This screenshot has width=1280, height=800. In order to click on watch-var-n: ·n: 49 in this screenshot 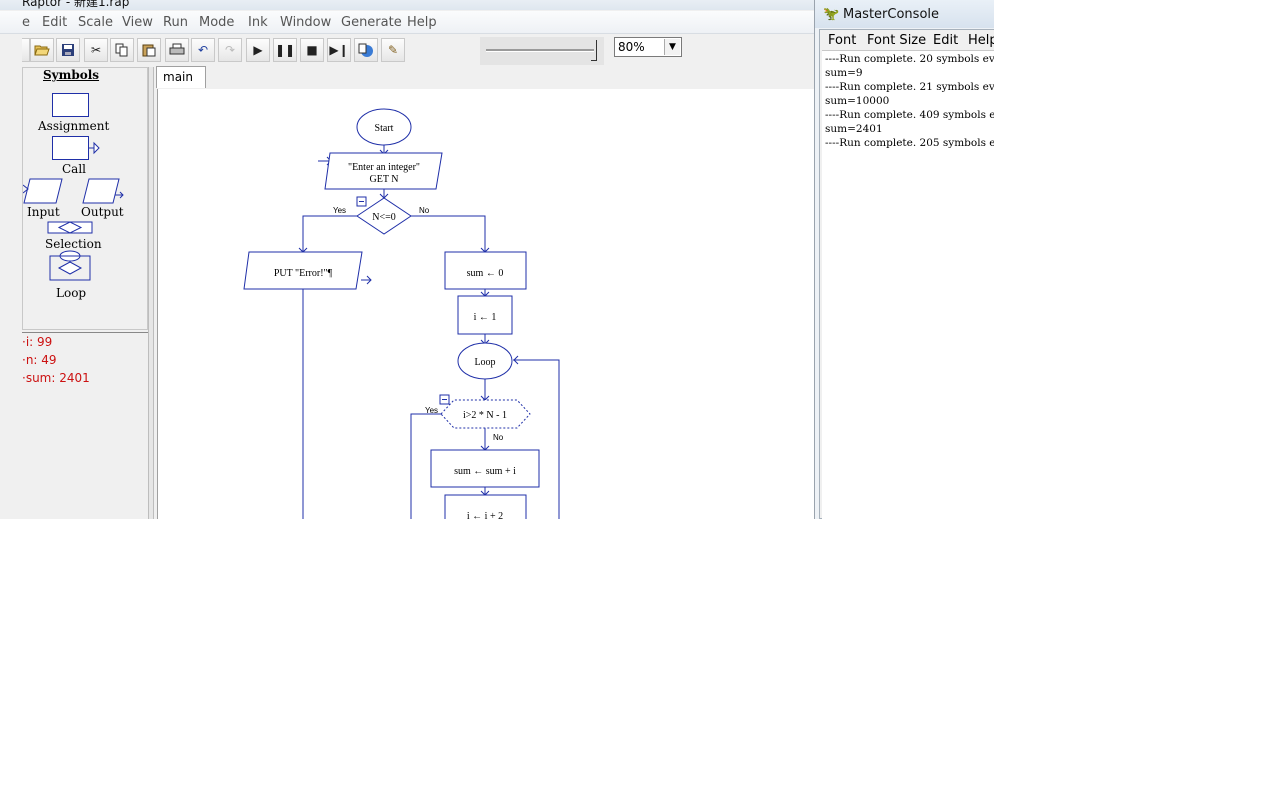, I will do `click(39, 360)`.